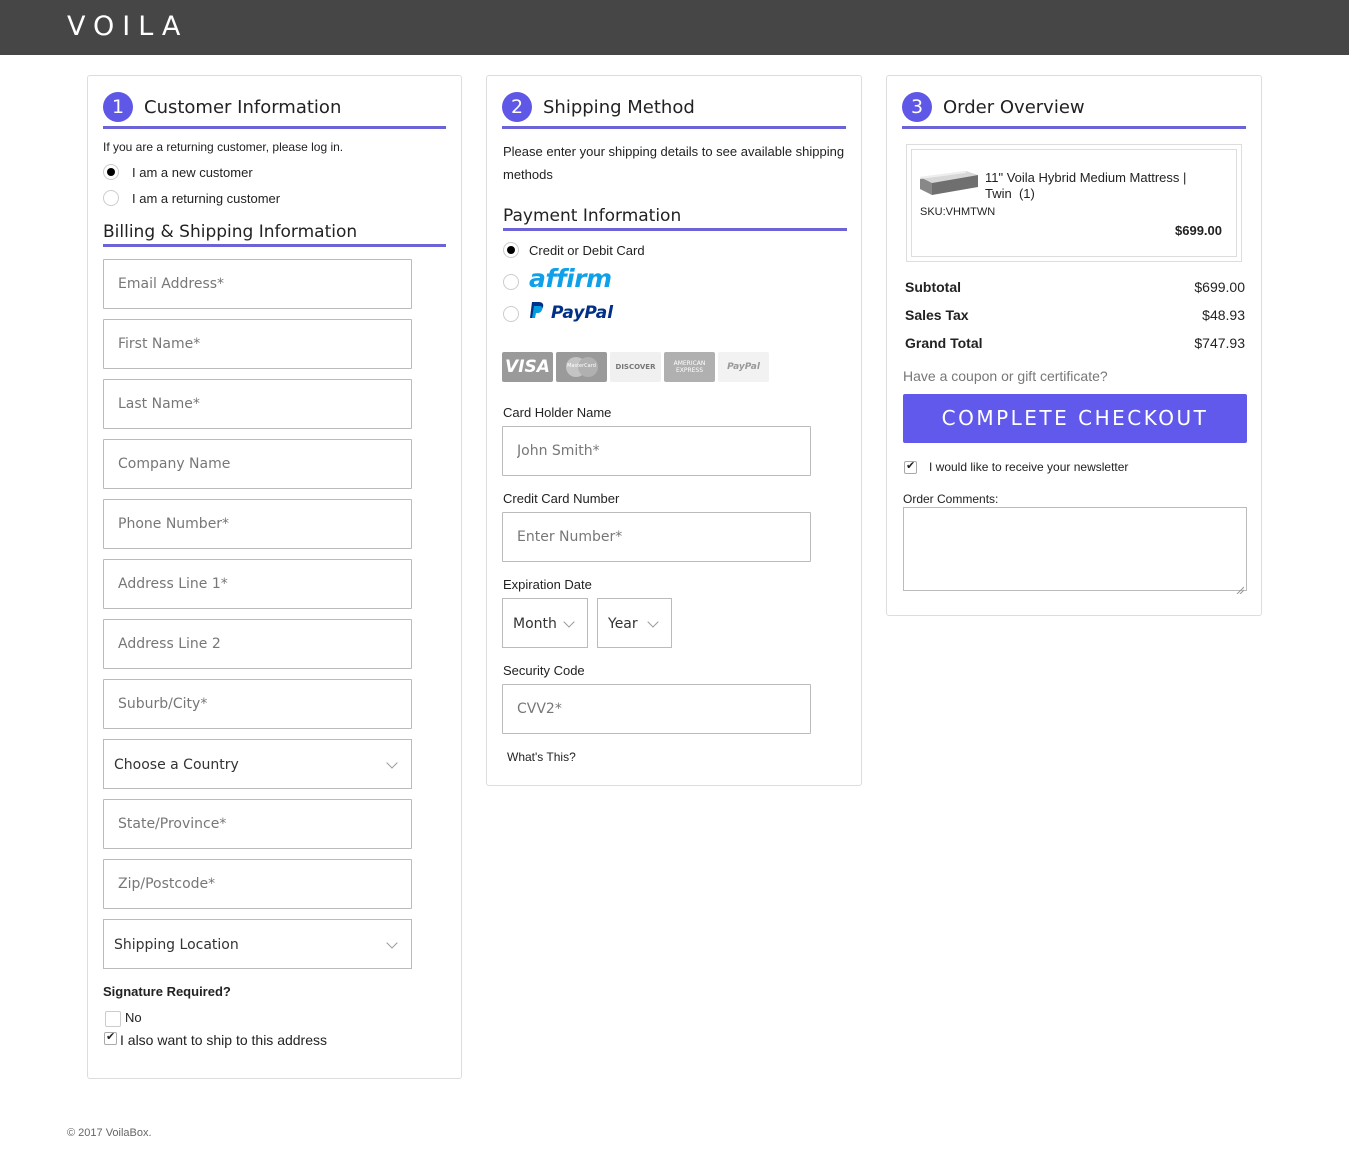 This screenshot has height=1163, width=1349. Describe the element at coordinates (274, 234) in the screenshot. I see `billing-shipping-title: Billing & Shipping Information` at that location.